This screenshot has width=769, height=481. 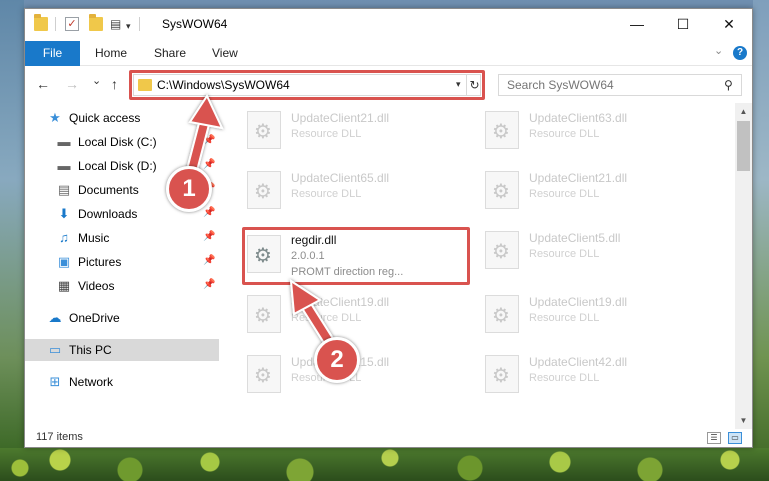 I want to click on sidebar-item-label: Downloads, so click(x=108, y=214).